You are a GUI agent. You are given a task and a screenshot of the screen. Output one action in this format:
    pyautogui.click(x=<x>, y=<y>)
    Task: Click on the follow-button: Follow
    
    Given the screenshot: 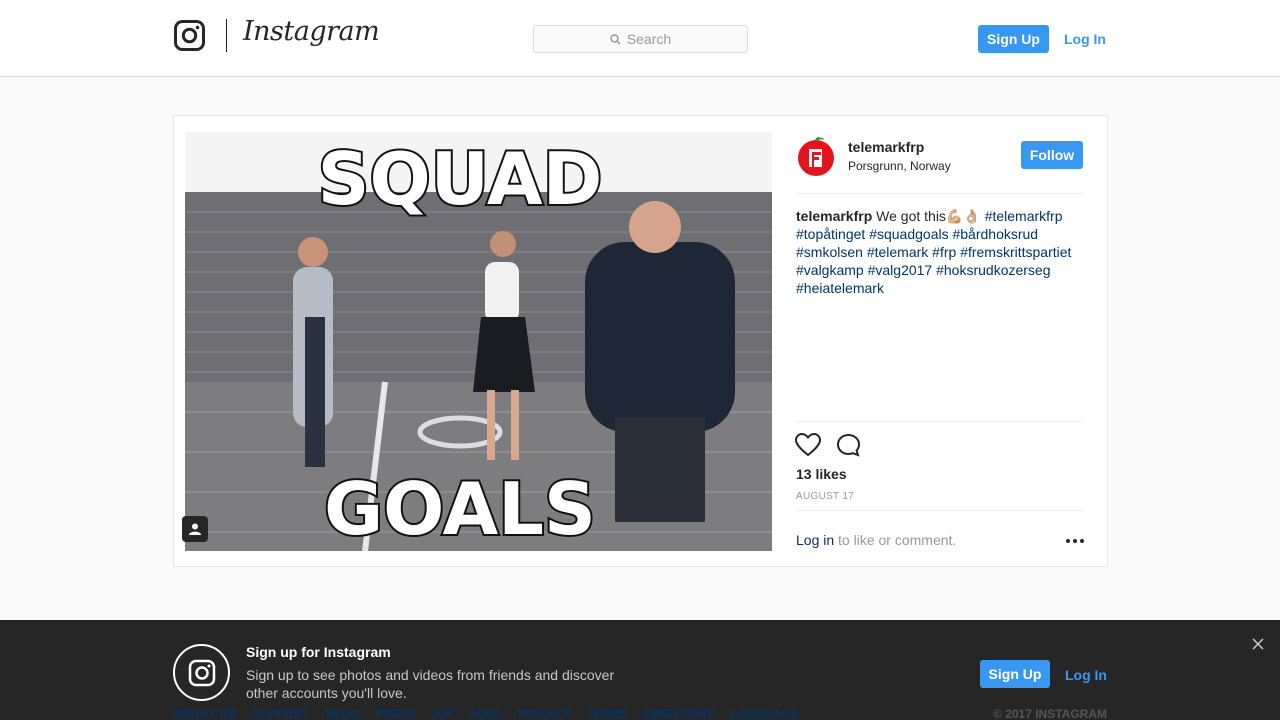 What is the action you would take?
    pyautogui.click(x=1052, y=155)
    